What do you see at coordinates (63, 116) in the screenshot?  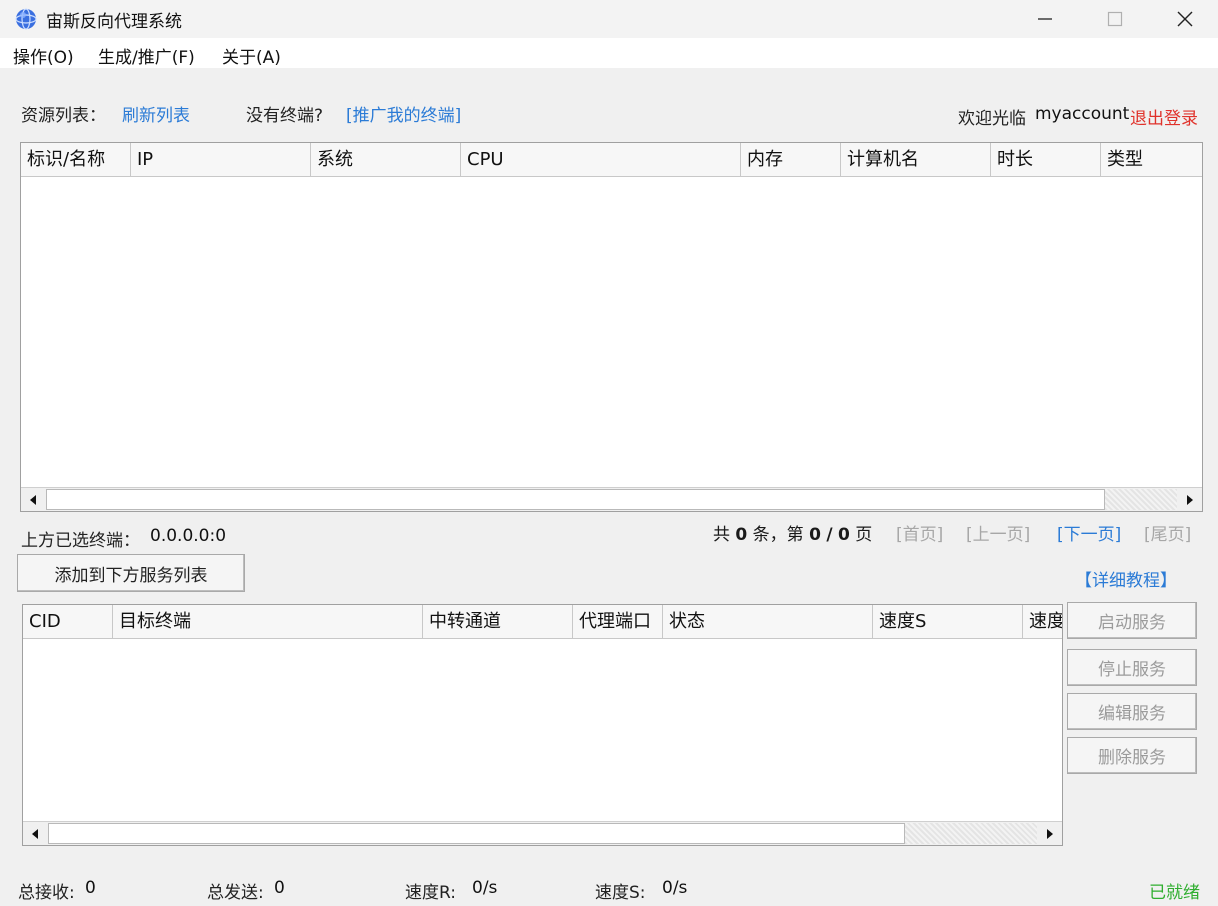 I see `resource-list-label: 资源列表：` at bounding box center [63, 116].